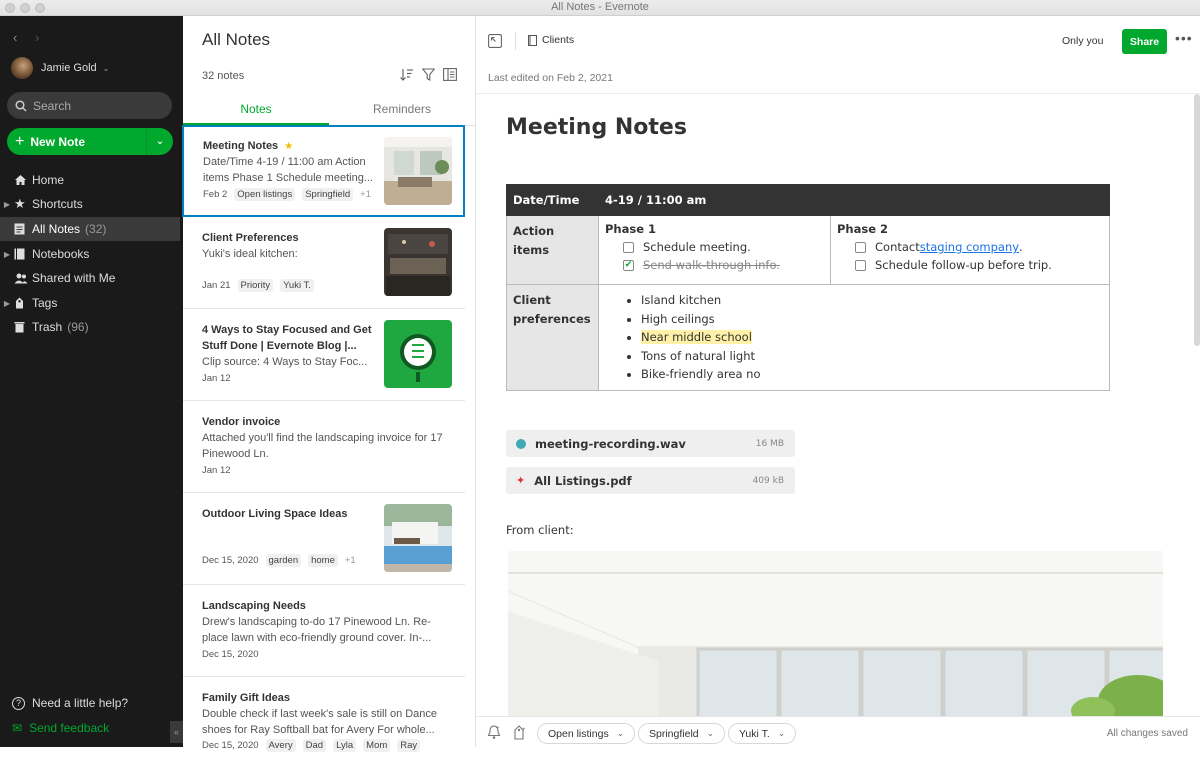 The height and width of the screenshot is (769, 1200). Describe the element at coordinates (69, 728) in the screenshot. I see `feedback-label: Send feedback` at that location.